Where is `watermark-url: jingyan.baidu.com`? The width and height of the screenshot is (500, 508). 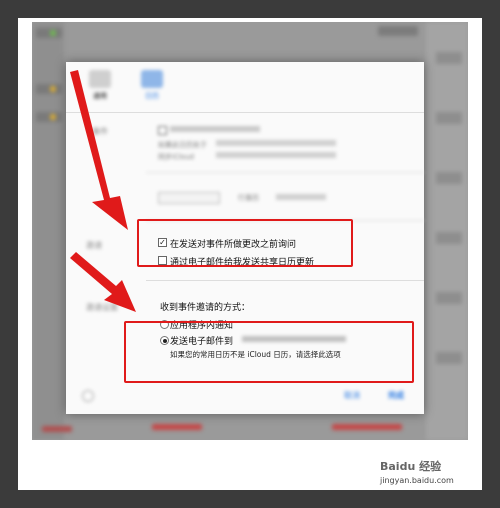
watermark-url: jingyan.baidu.com is located at coordinates (417, 480).